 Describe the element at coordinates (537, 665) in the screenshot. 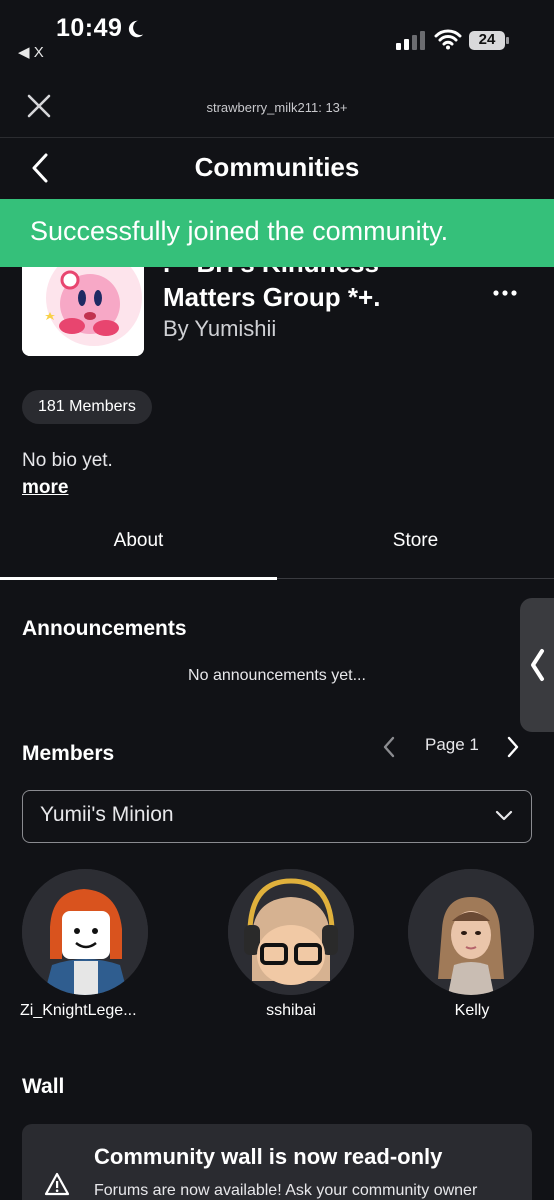

I see `chevron-left-icon` at that location.